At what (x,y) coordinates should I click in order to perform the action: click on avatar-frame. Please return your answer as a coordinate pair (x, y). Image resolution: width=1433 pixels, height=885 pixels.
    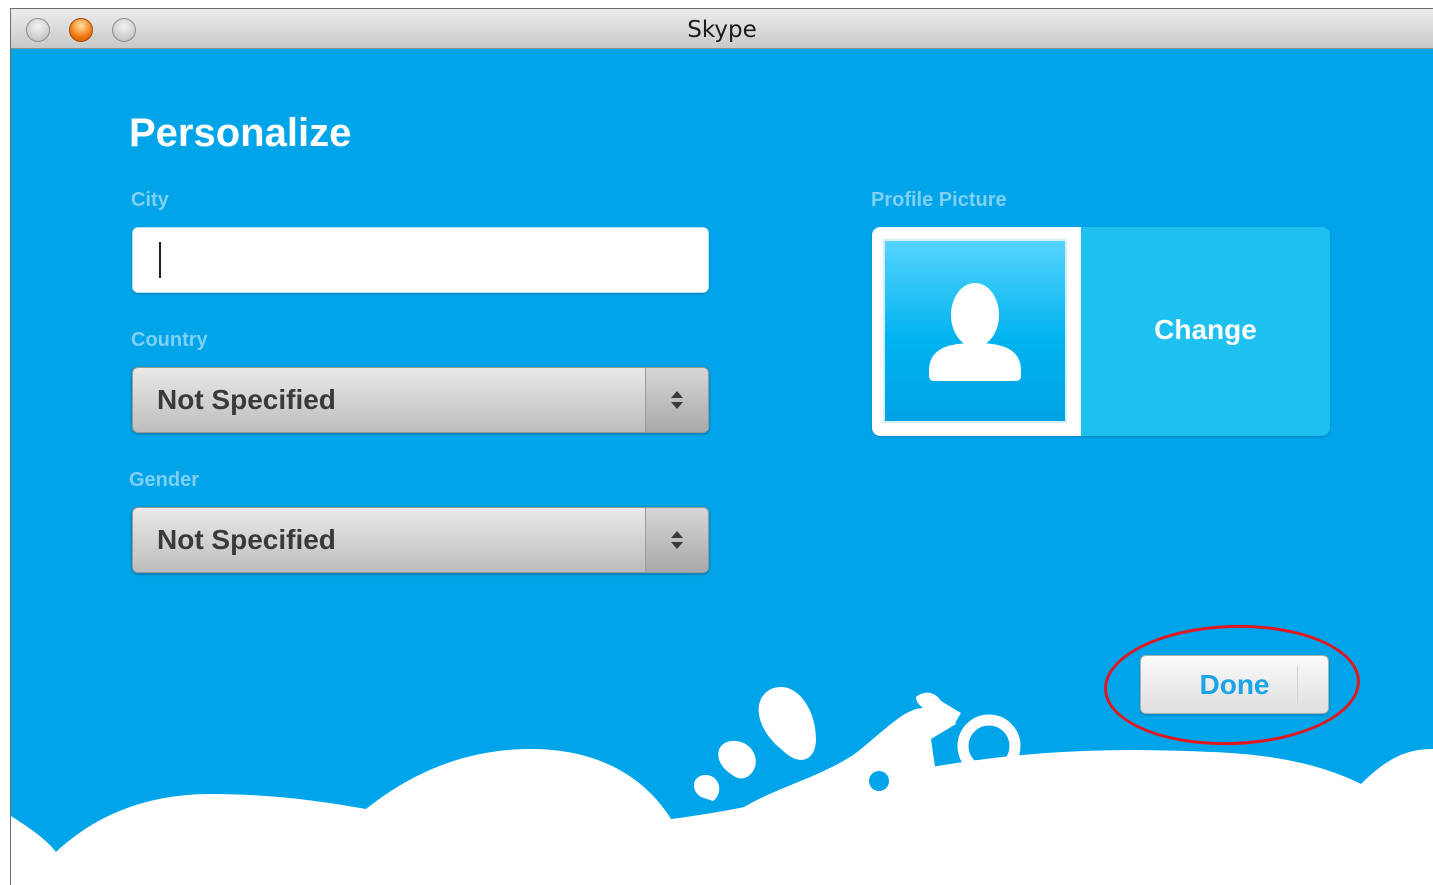
    Looking at the image, I should click on (976, 331).